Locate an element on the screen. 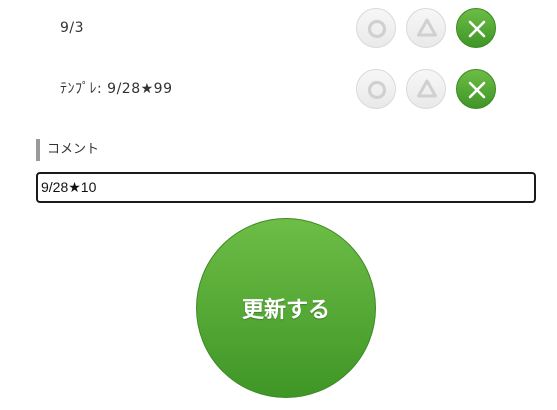  date-label: ﾃﾝﾌﾟﾚ: 9/28★99 is located at coordinates (116, 89).